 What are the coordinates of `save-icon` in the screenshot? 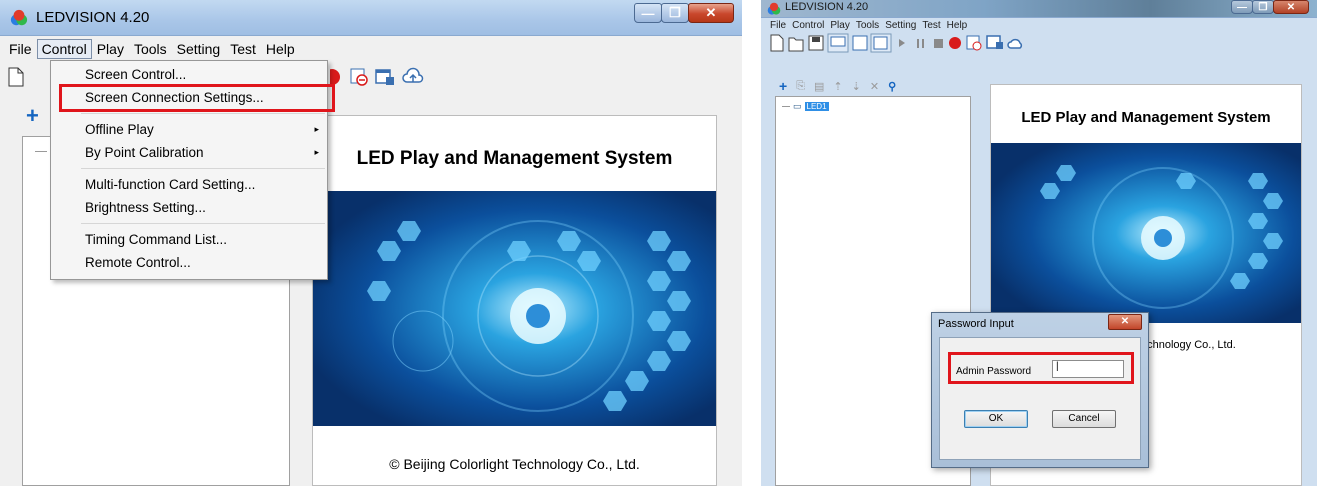 It's located at (816, 43).